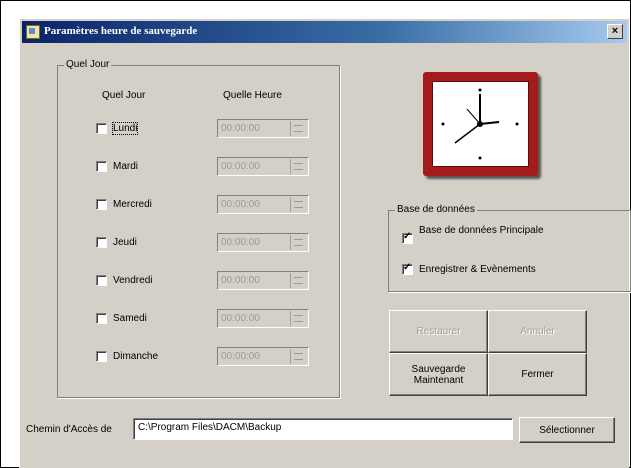 The image size is (631, 468). What do you see at coordinates (88, 64) in the screenshot?
I see `schedule-group-title: Quel Jour` at bounding box center [88, 64].